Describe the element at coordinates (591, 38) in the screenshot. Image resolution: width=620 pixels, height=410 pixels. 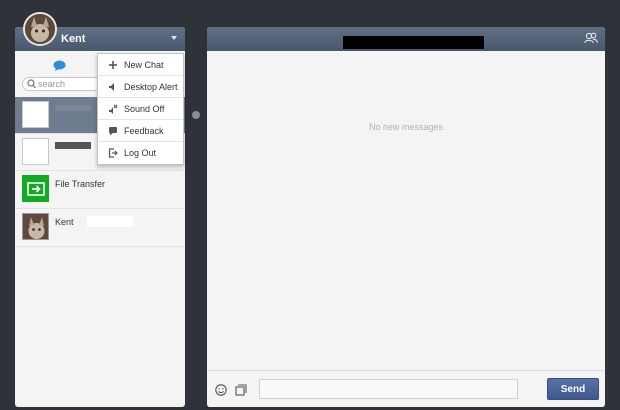
I see `contacts-icon` at that location.